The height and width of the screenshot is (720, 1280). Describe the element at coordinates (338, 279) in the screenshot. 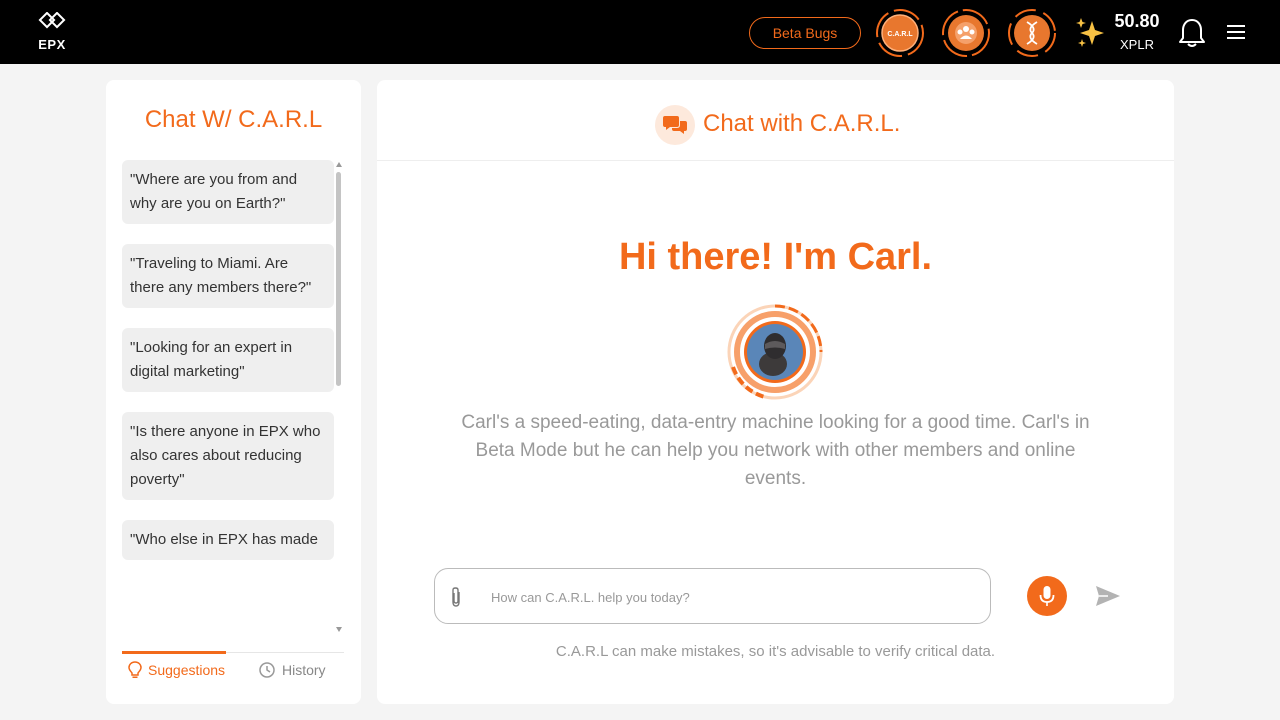

I see `scroll-thumb` at that location.